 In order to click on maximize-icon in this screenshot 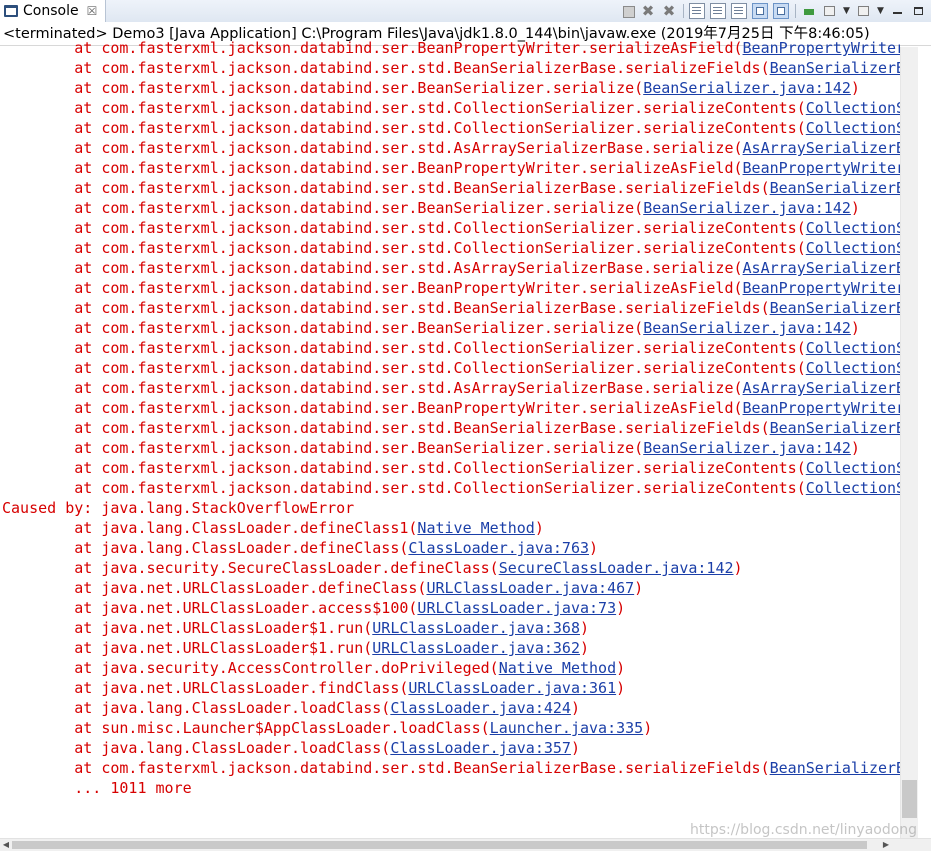, I will do `click(919, 11)`.